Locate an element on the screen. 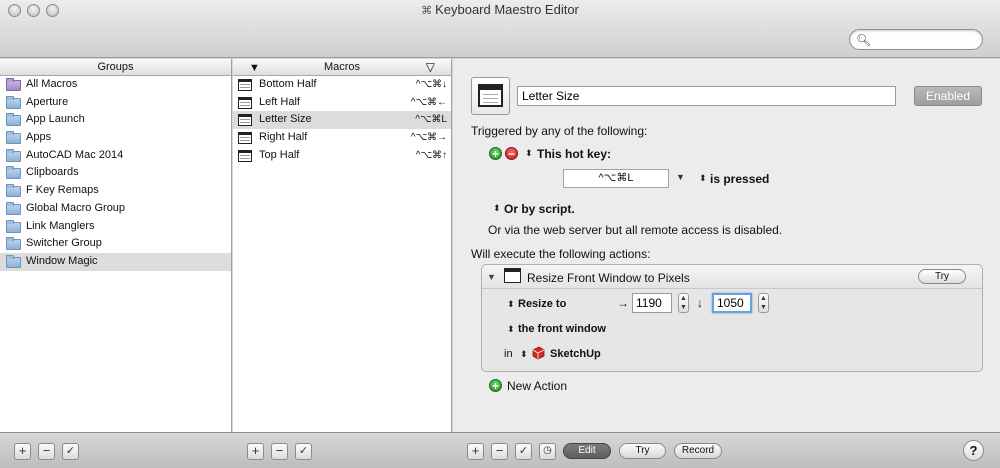 The height and width of the screenshot is (468, 1000). group-item: Aperture is located at coordinates (115, 103).